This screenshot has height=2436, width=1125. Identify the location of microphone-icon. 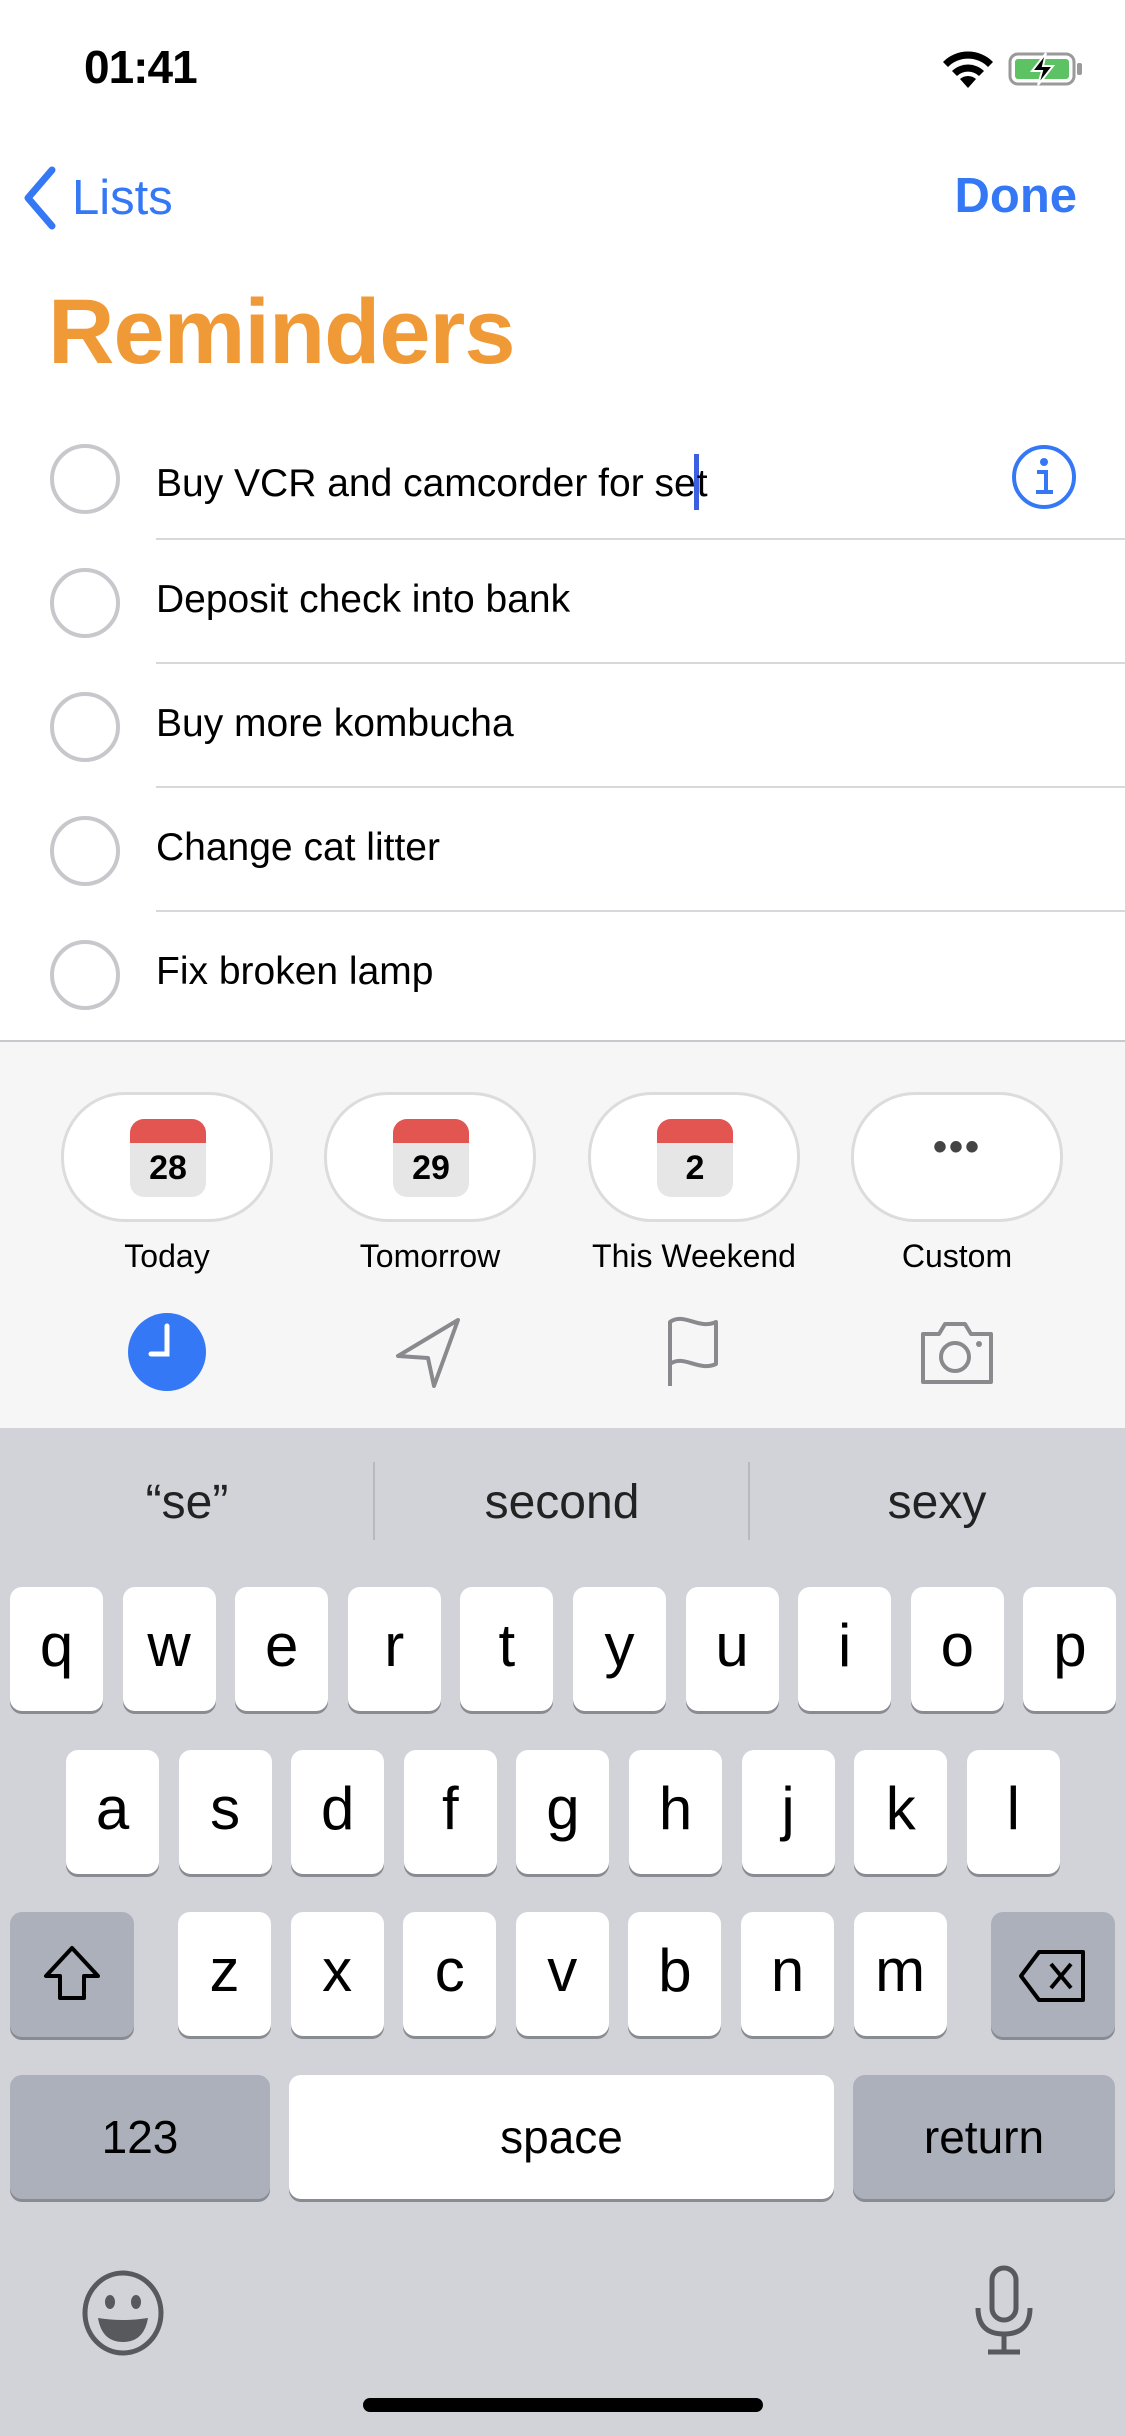
(1004, 2310).